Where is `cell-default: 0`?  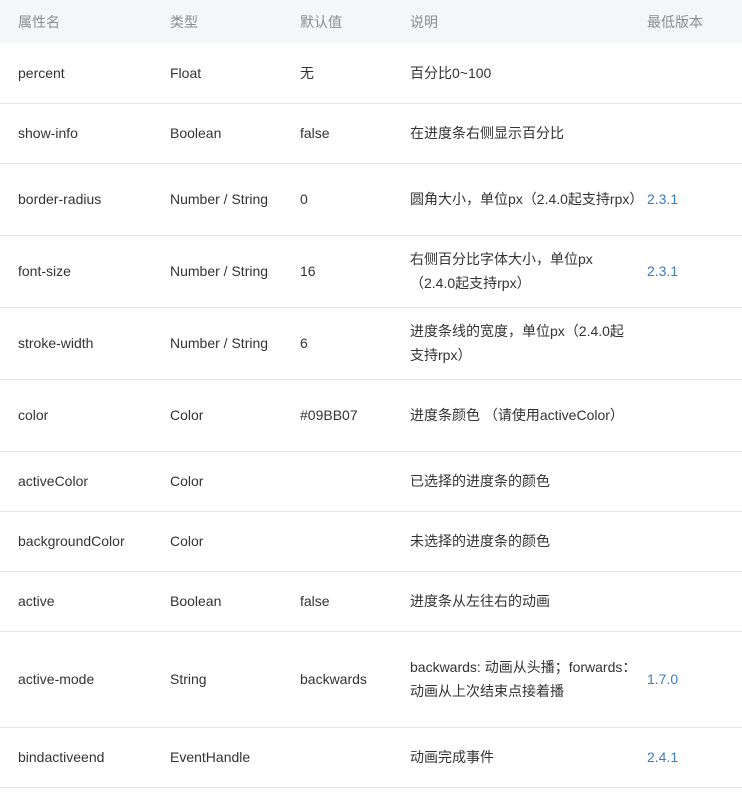
cell-default: 0 is located at coordinates (337, 199).